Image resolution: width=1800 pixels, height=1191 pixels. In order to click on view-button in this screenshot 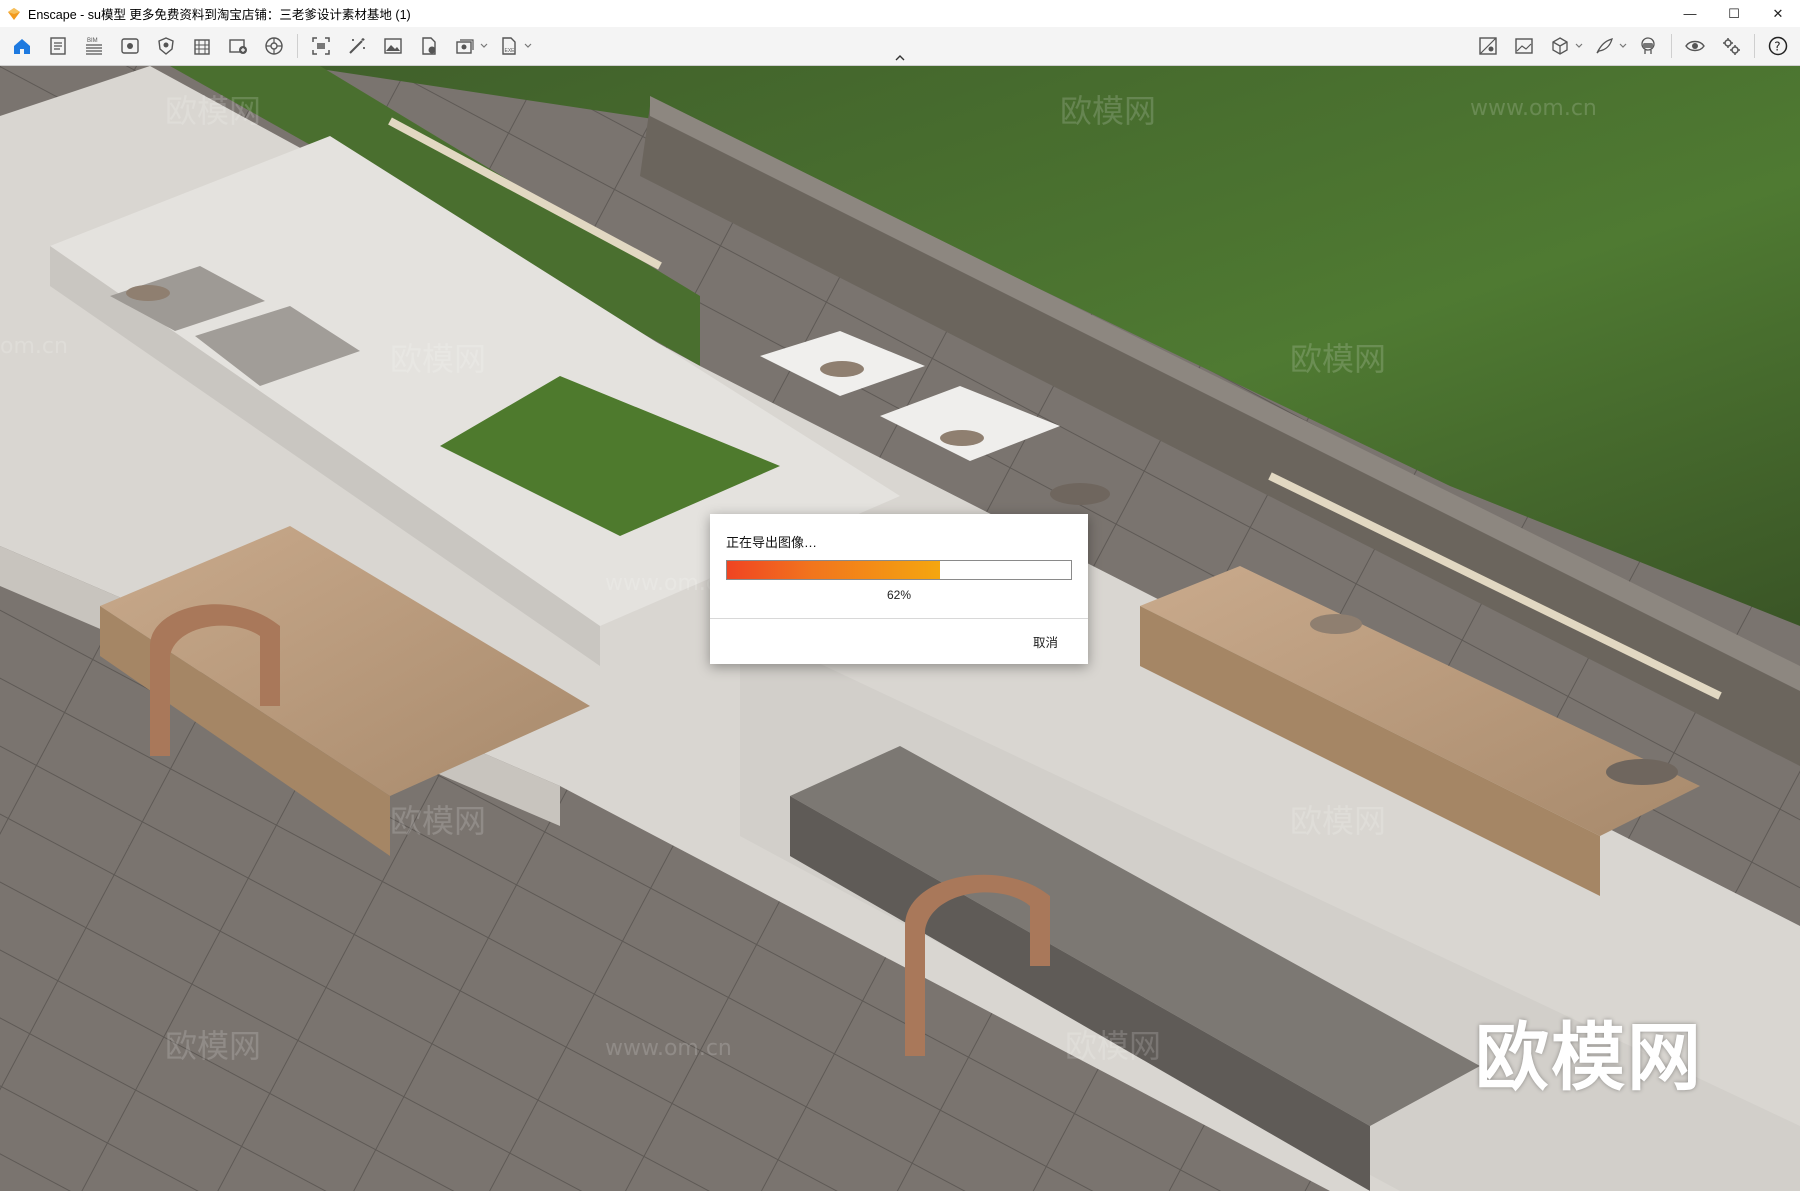, I will do `click(130, 46)`.